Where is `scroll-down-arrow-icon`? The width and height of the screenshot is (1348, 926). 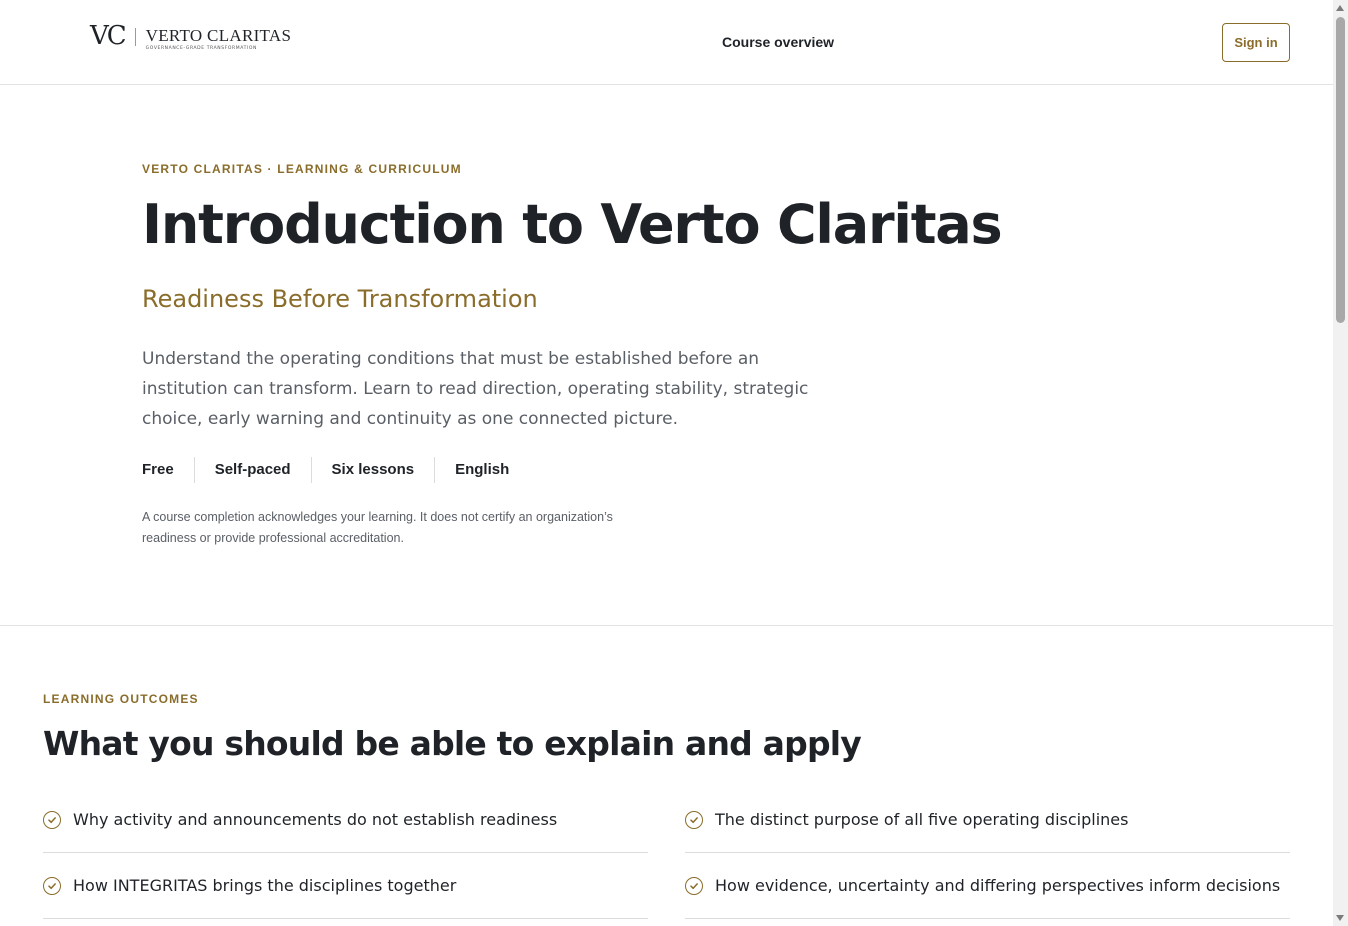
scroll-down-arrow-icon is located at coordinates (1340, 918).